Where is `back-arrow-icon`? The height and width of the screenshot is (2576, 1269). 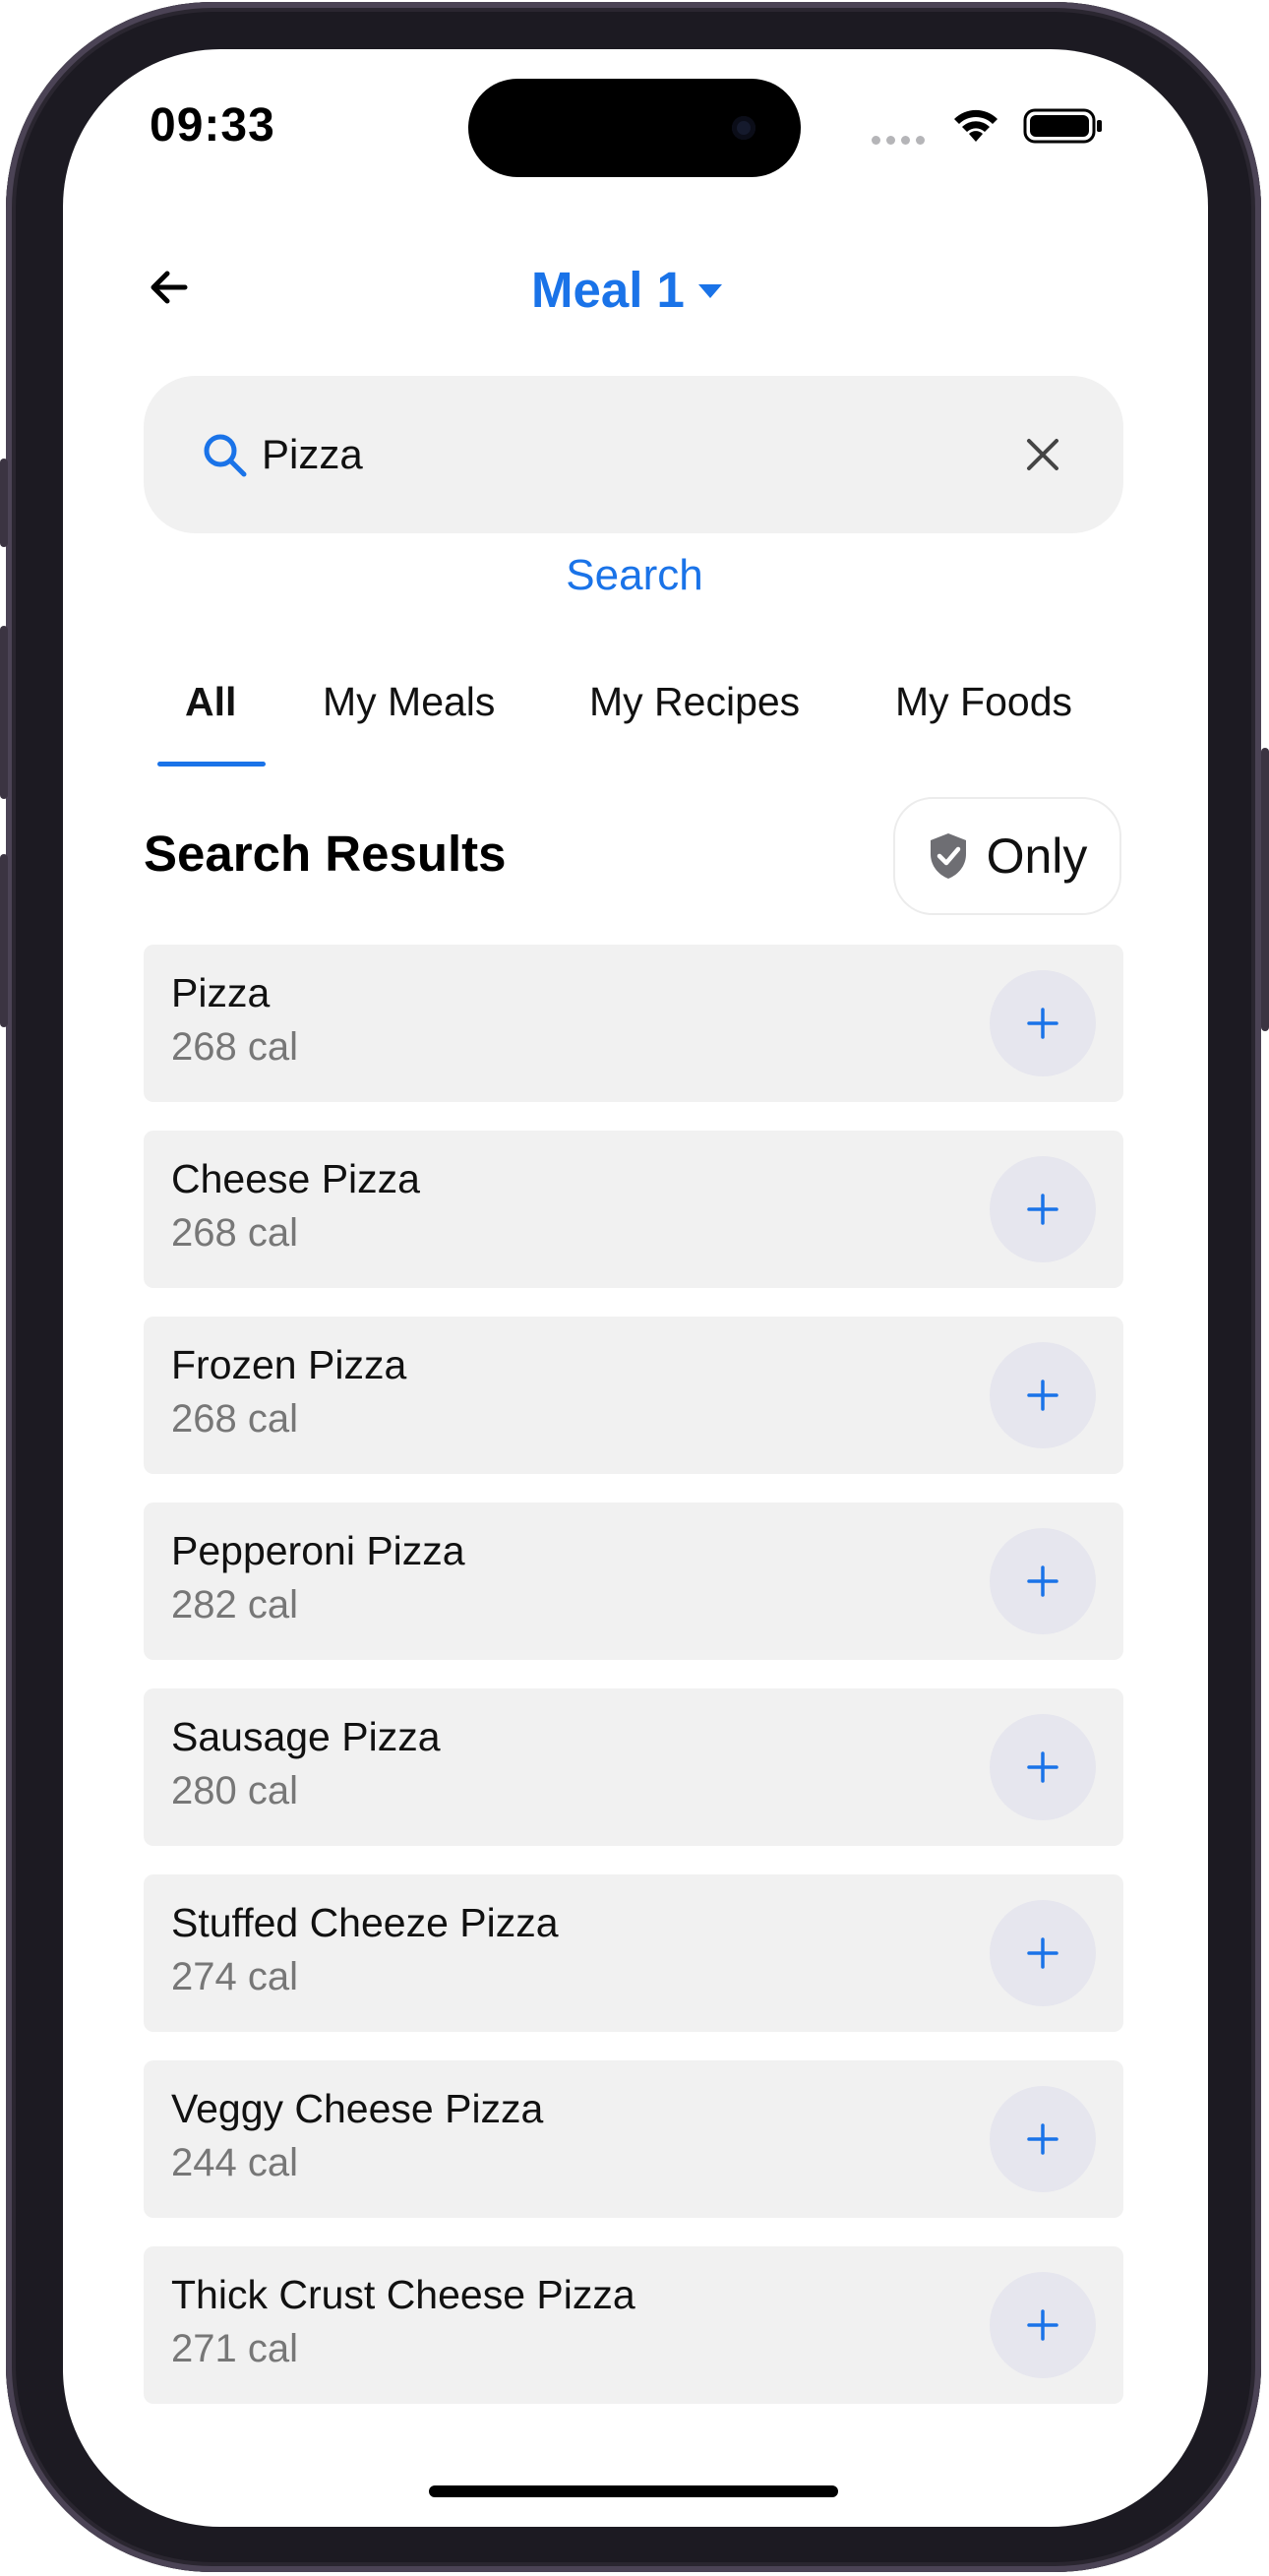
back-arrow-icon is located at coordinates (169, 287).